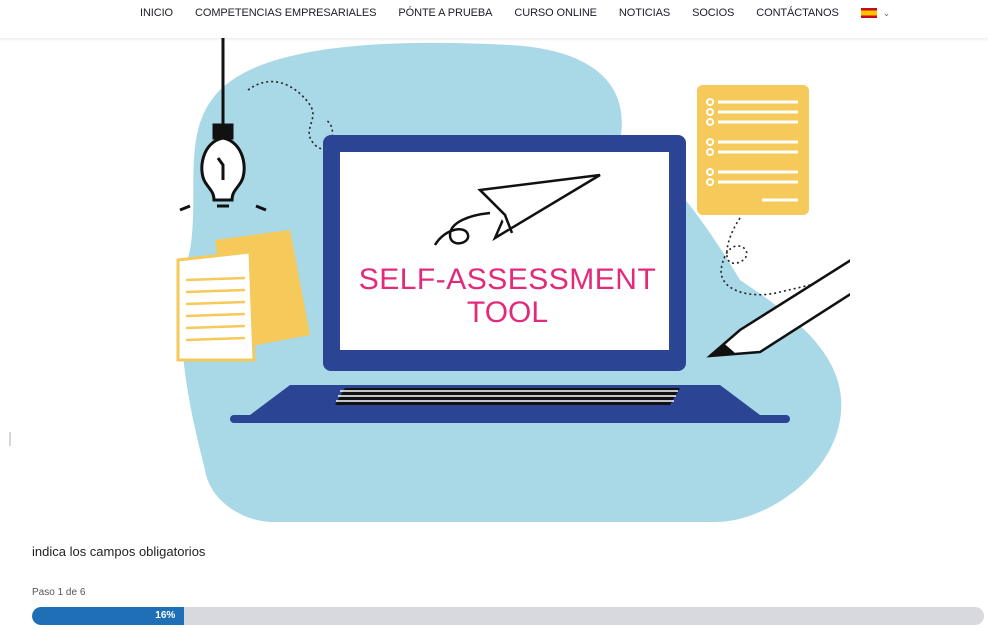  I want to click on progress-bar: 16%, so click(508, 616).